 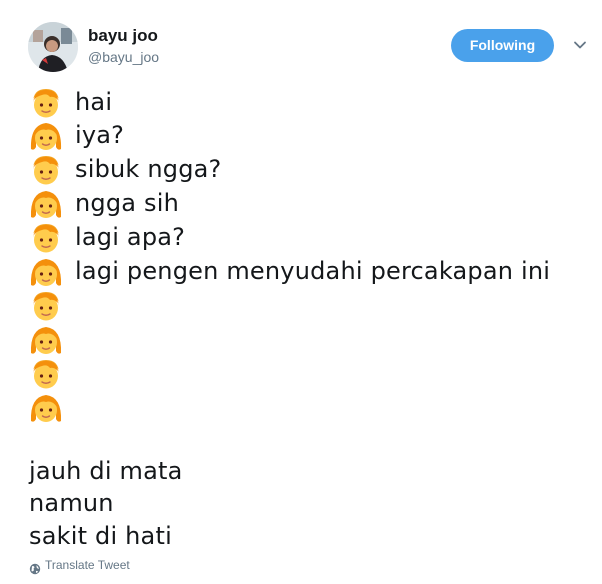 What do you see at coordinates (308, 238) in the screenshot?
I see `conversation-line: lagi apa?` at bounding box center [308, 238].